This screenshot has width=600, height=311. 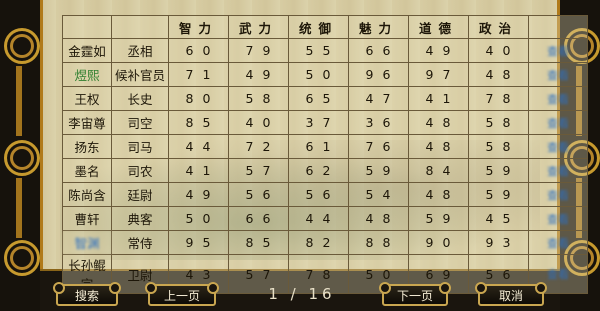 I want to click on official-name: 陈尚含, so click(x=87, y=194).